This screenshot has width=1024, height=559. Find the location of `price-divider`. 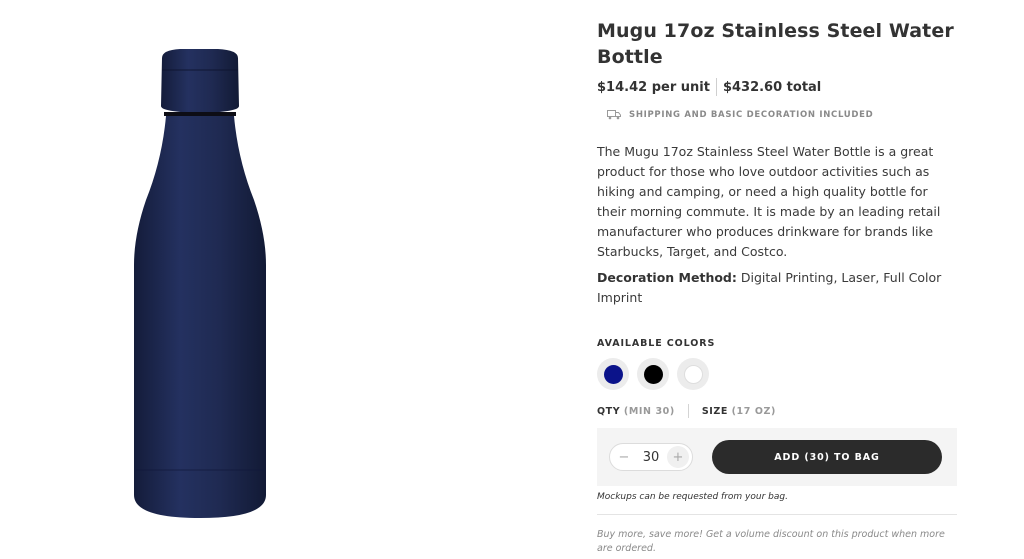

price-divider is located at coordinates (716, 87).